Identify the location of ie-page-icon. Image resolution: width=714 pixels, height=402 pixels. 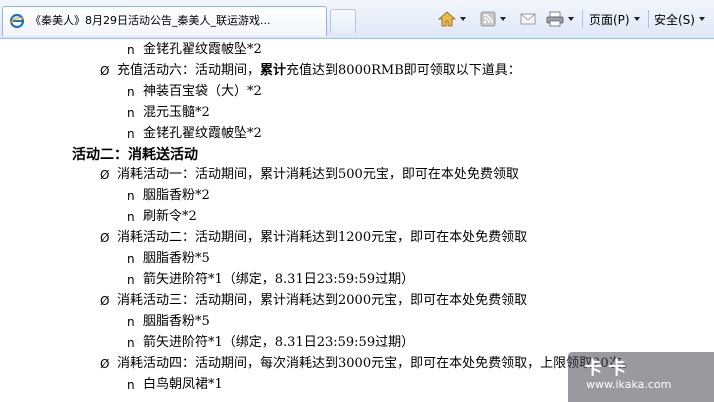
(17, 21).